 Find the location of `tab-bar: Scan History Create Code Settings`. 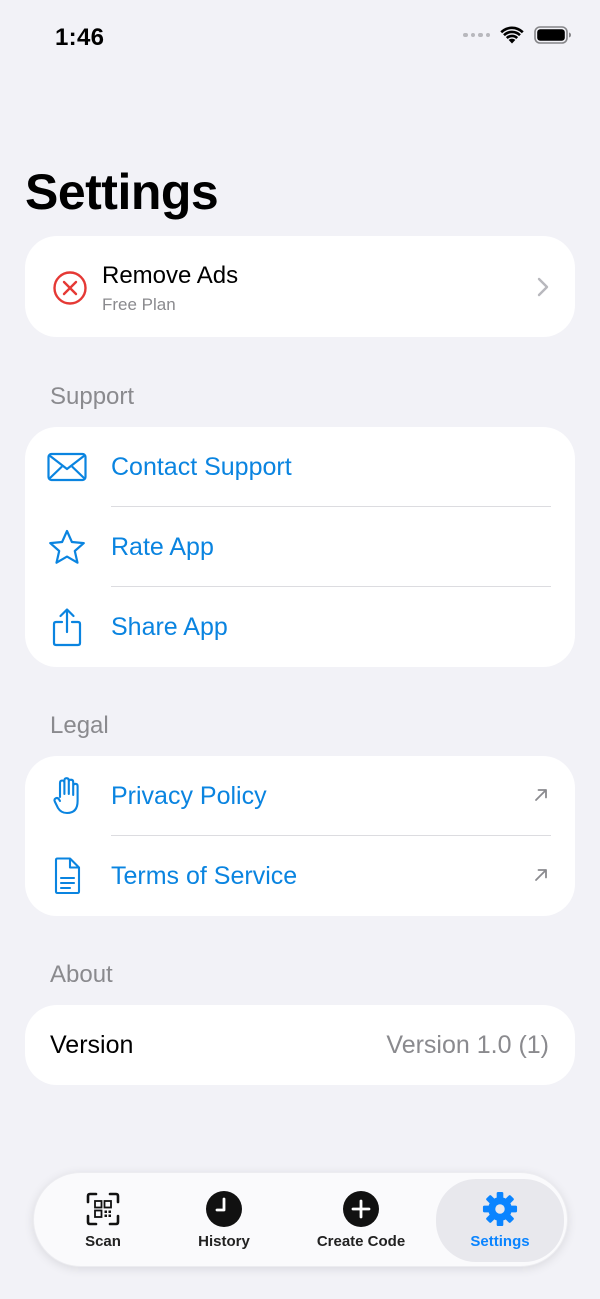

tab-bar: Scan History Create Code Settings is located at coordinates (300, 1219).